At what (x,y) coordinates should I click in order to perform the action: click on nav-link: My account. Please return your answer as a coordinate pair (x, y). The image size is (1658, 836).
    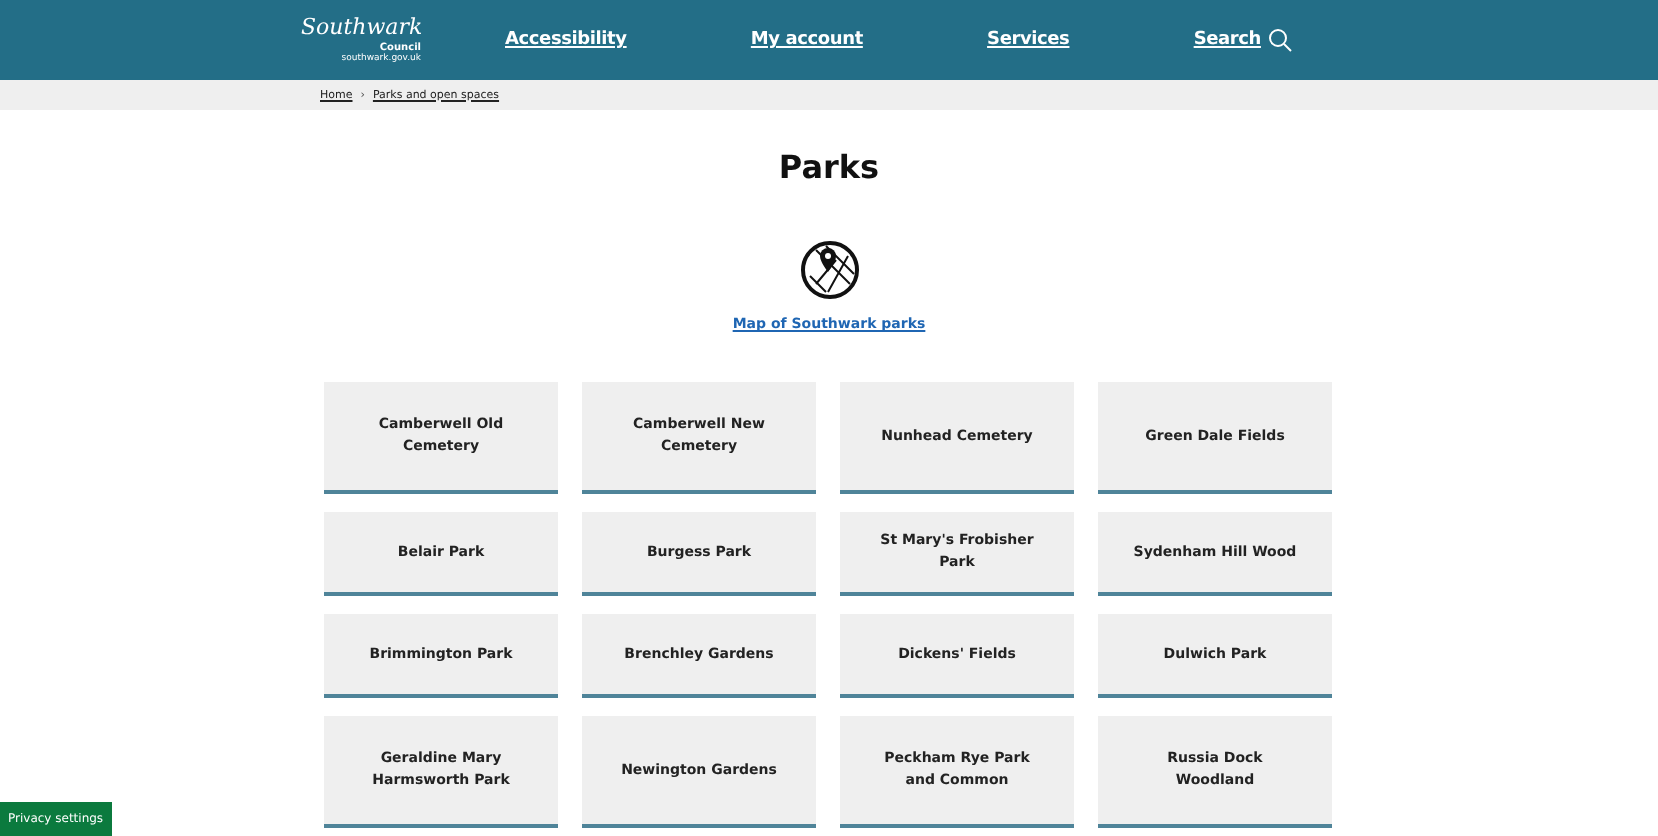
    Looking at the image, I should click on (806, 40).